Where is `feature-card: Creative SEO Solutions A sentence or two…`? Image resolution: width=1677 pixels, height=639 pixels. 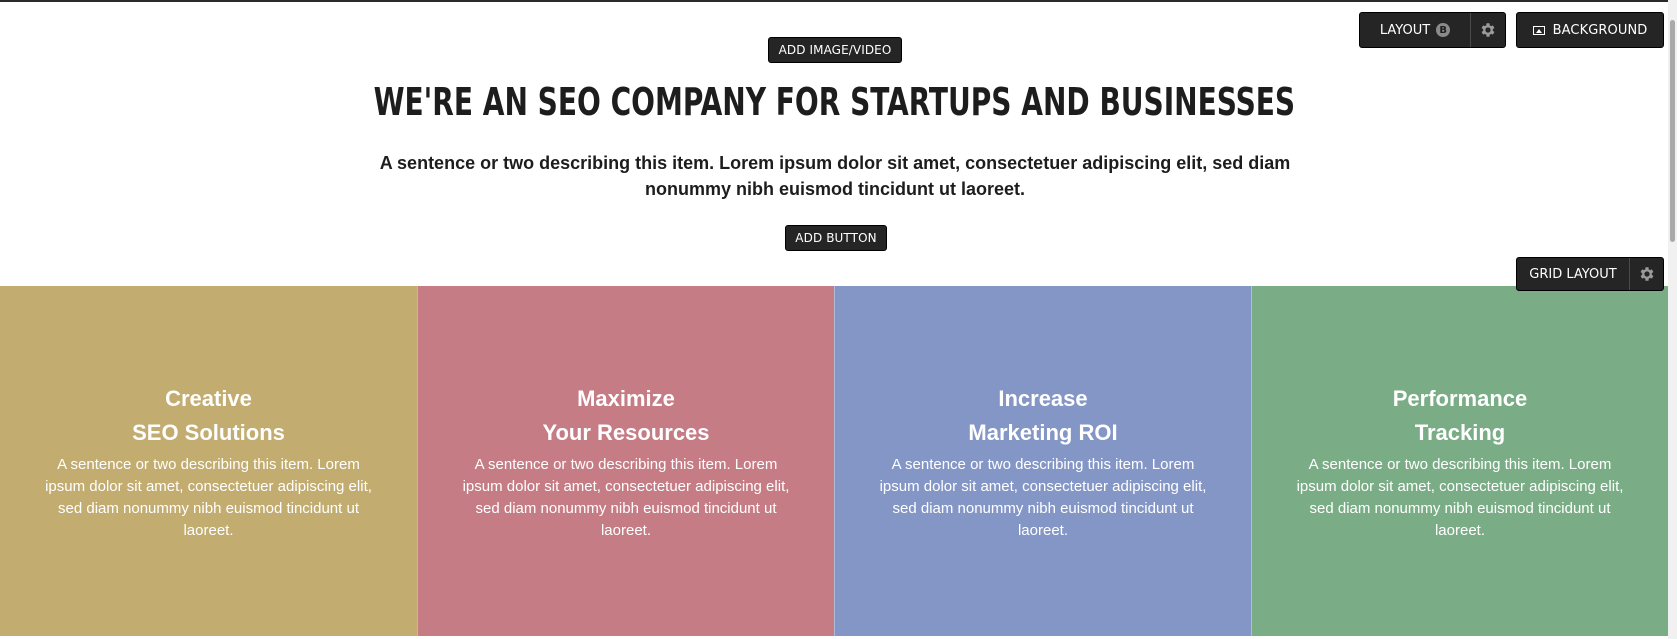 feature-card: Creative SEO Solutions A sentence or two… is located at coordinates (208, 461).